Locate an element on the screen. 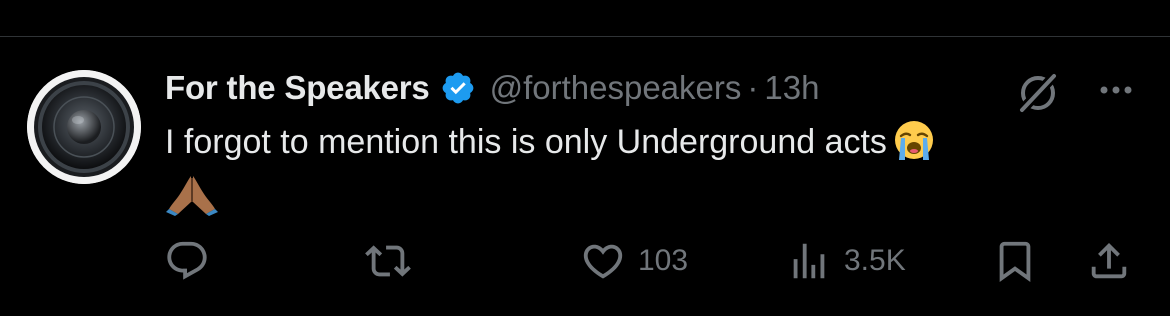  user-handle: @forthespeakers is located at coordinates (616, 88).